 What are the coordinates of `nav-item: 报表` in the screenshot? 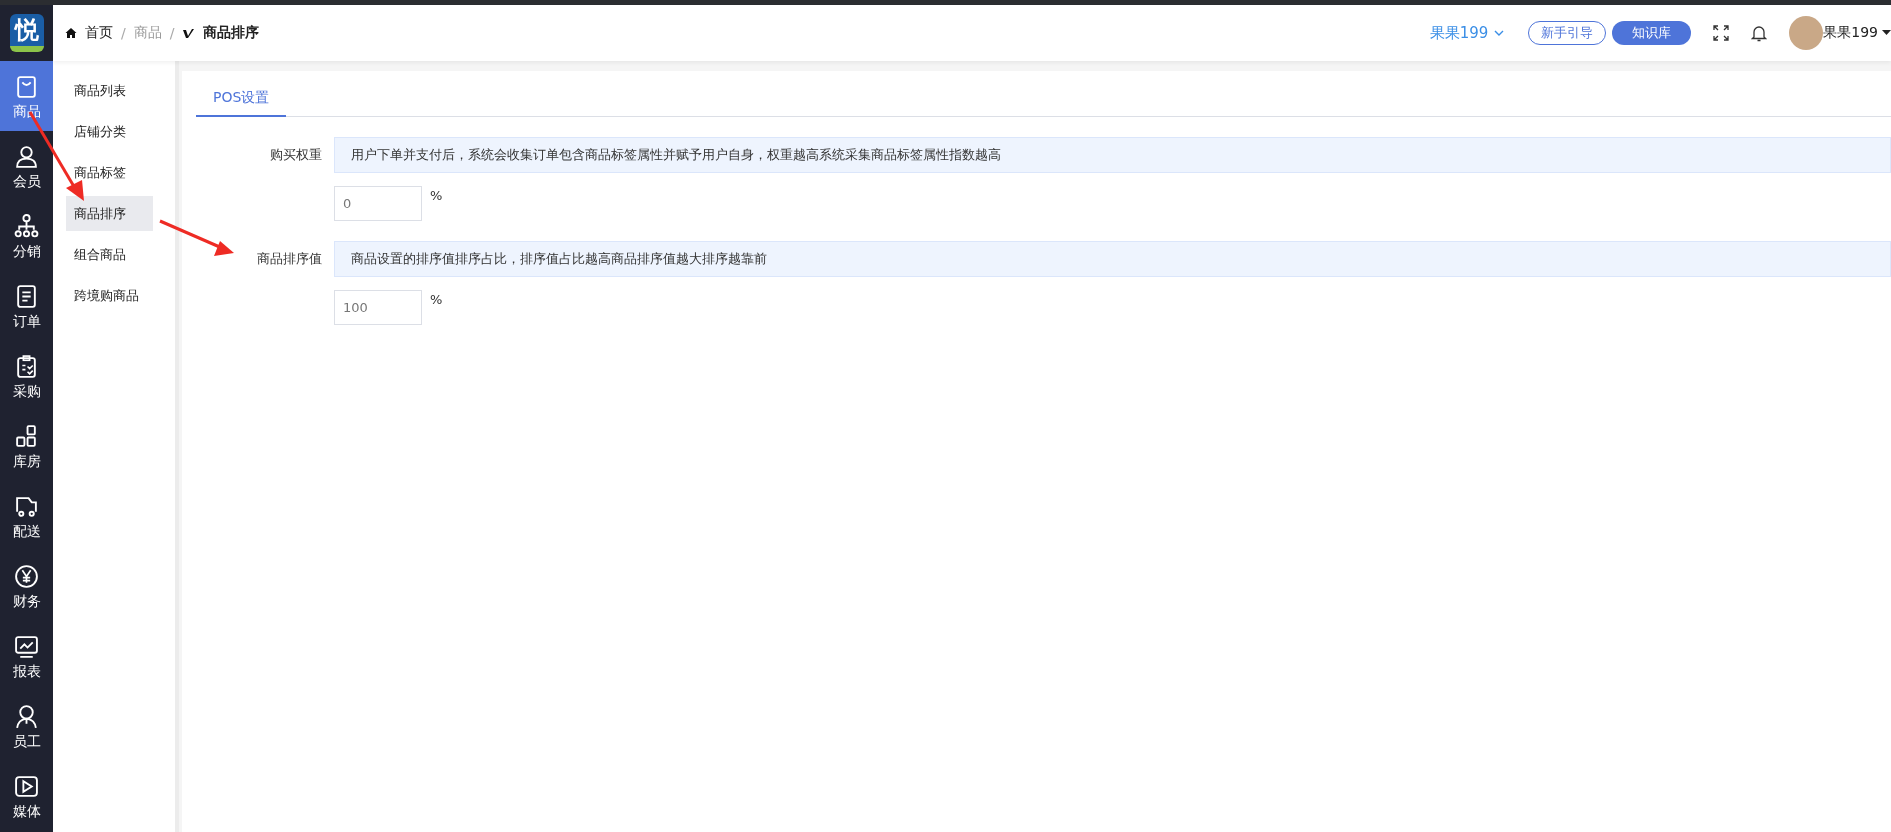 It's located at (26, 656).